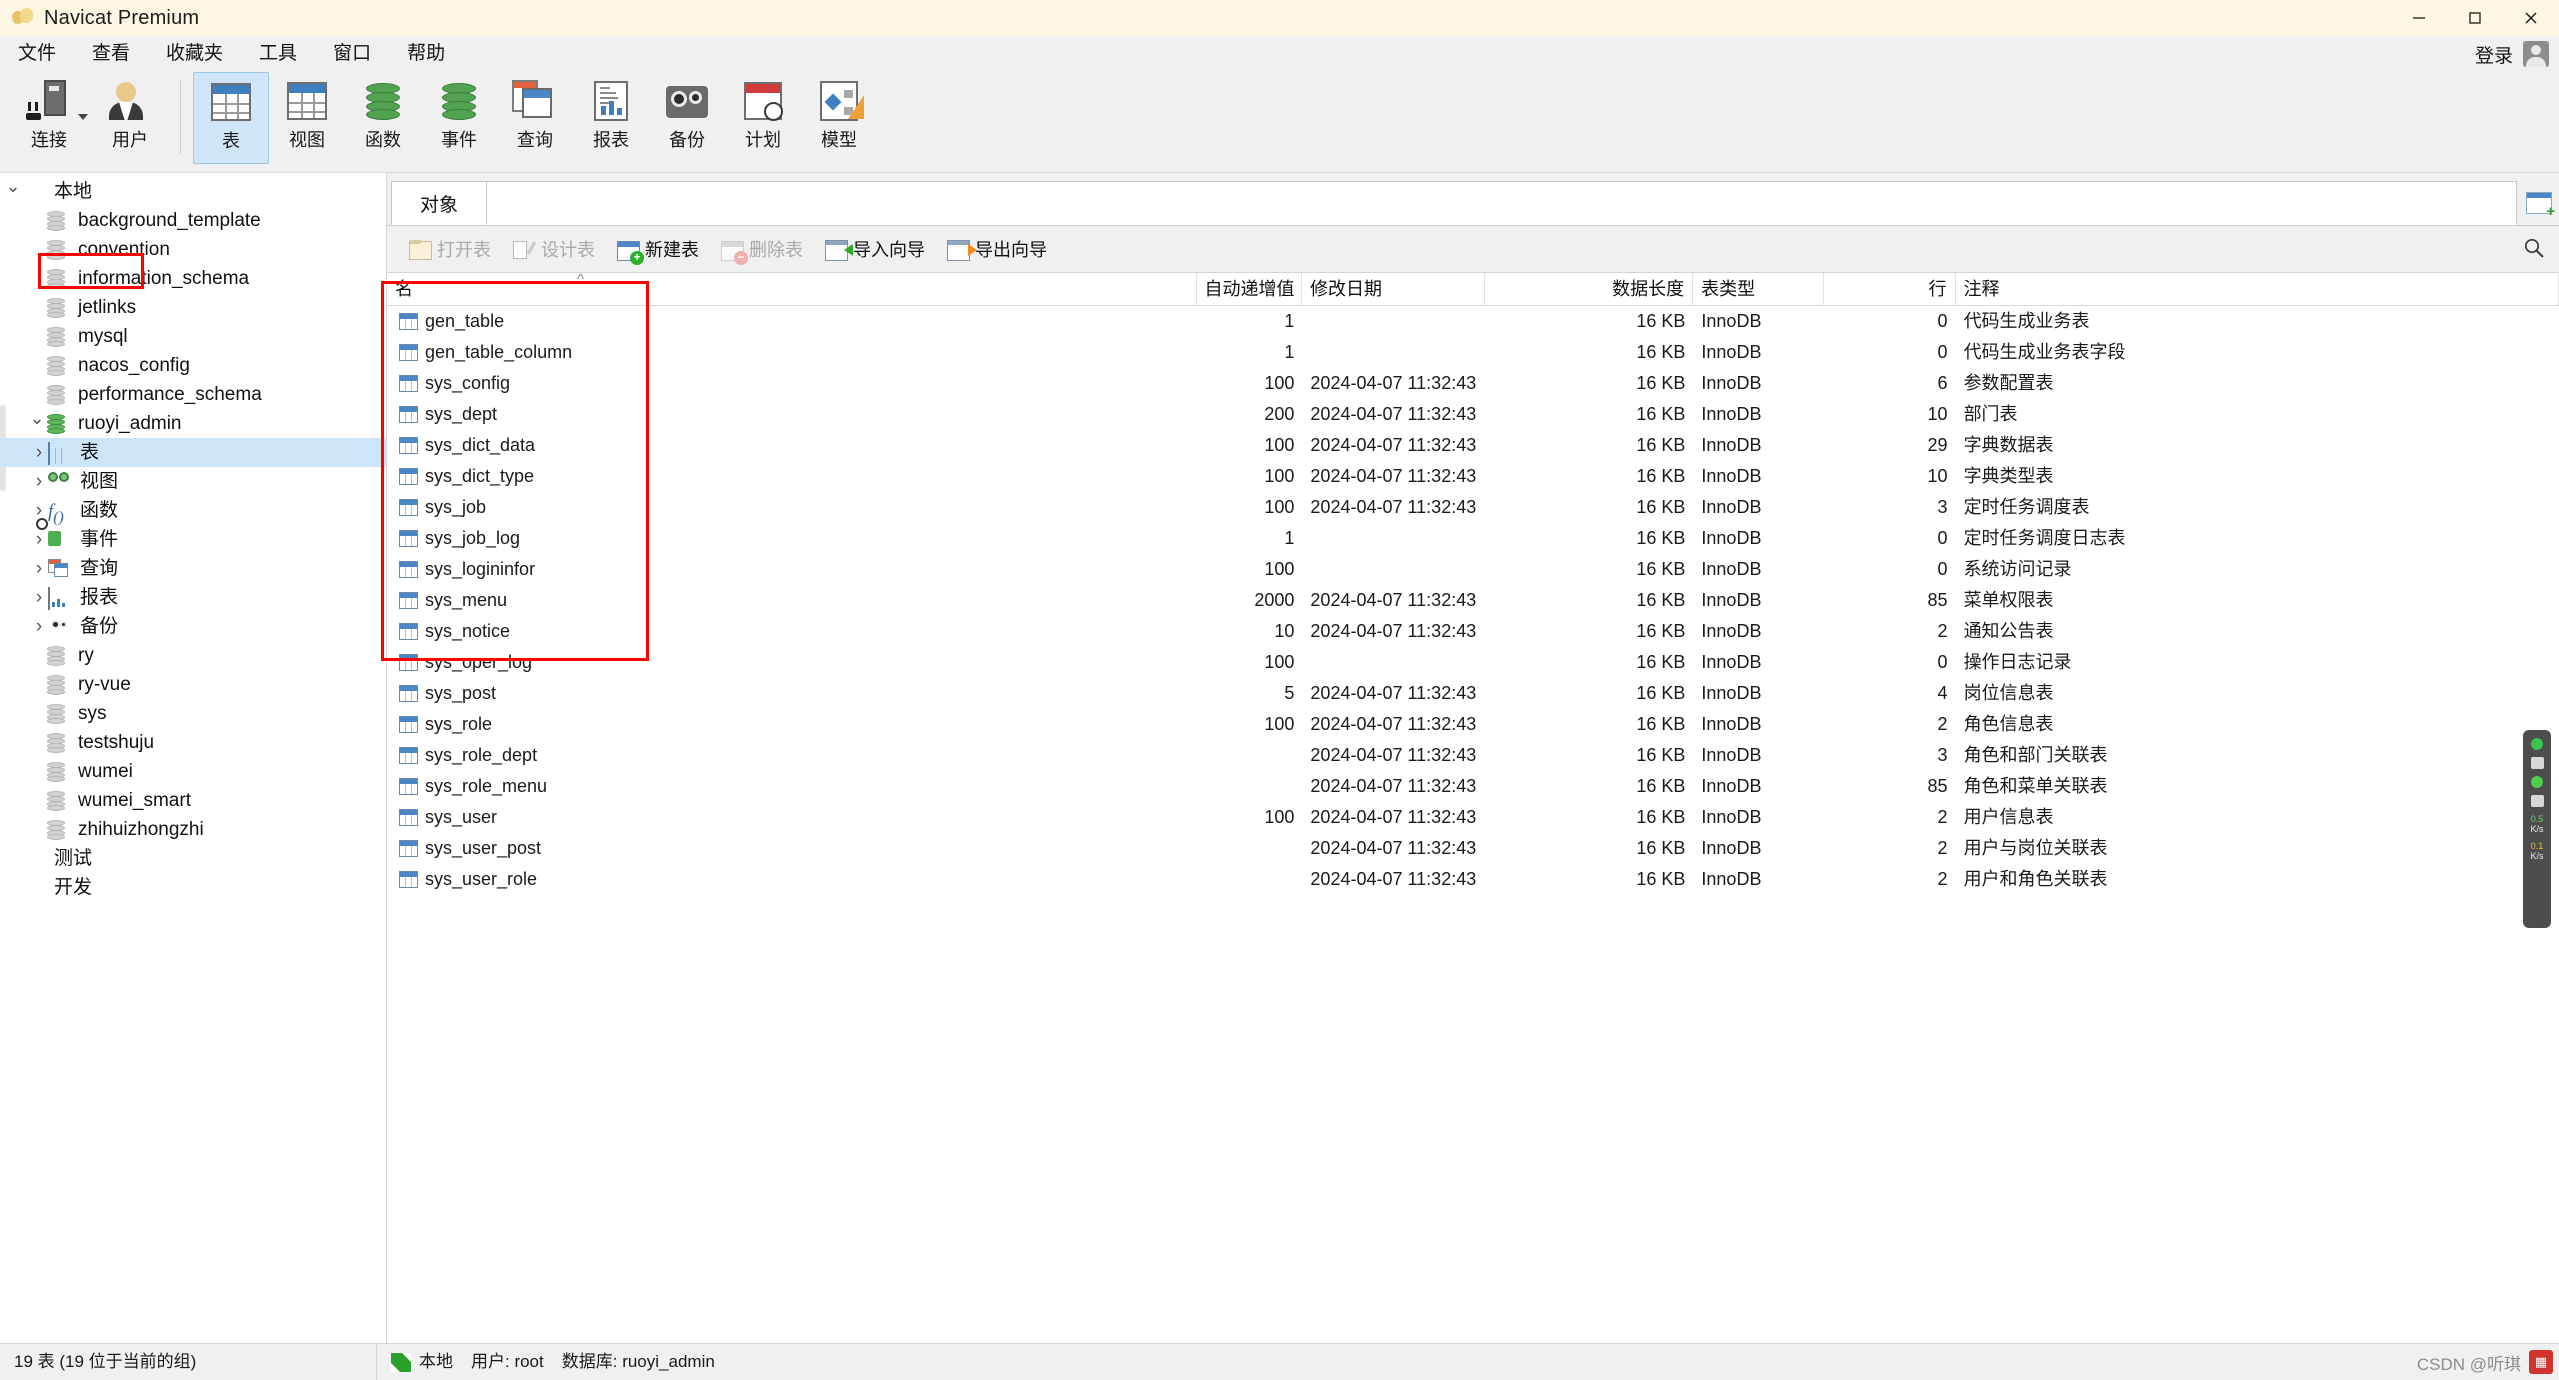 Image resolution: width=2559 pixels, height=1380 pixels. I want to click on menu-item-tools: 工具, so click(278, 54).